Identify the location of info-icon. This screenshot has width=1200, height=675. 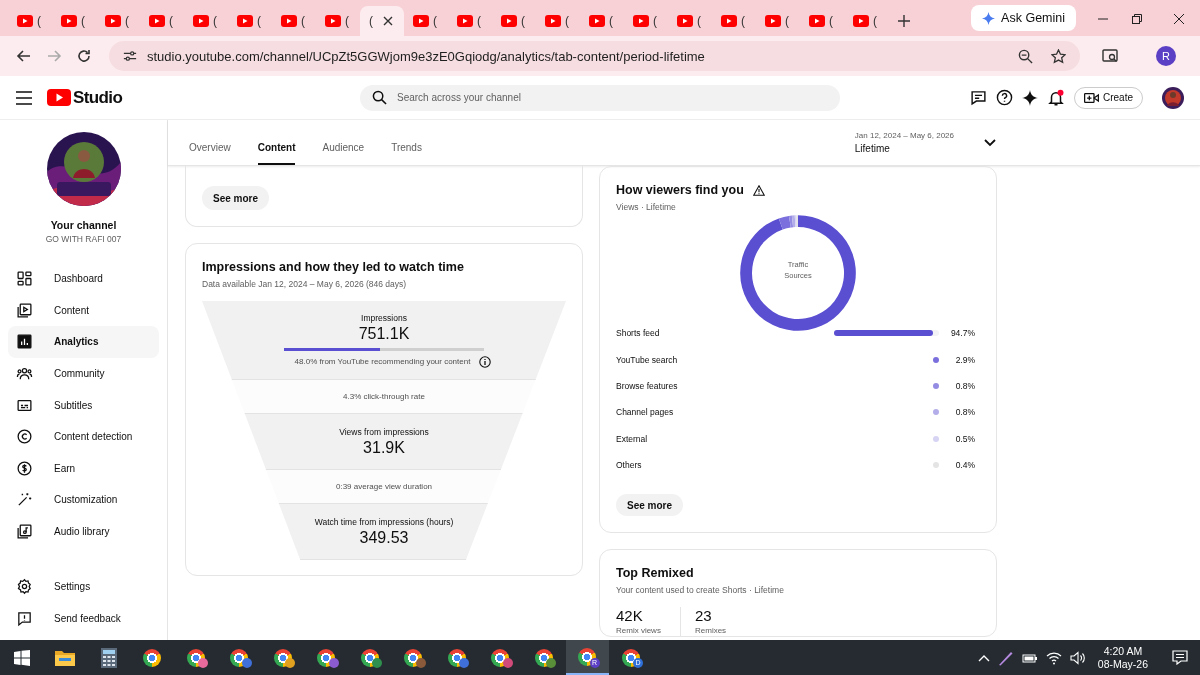
(485, 361).